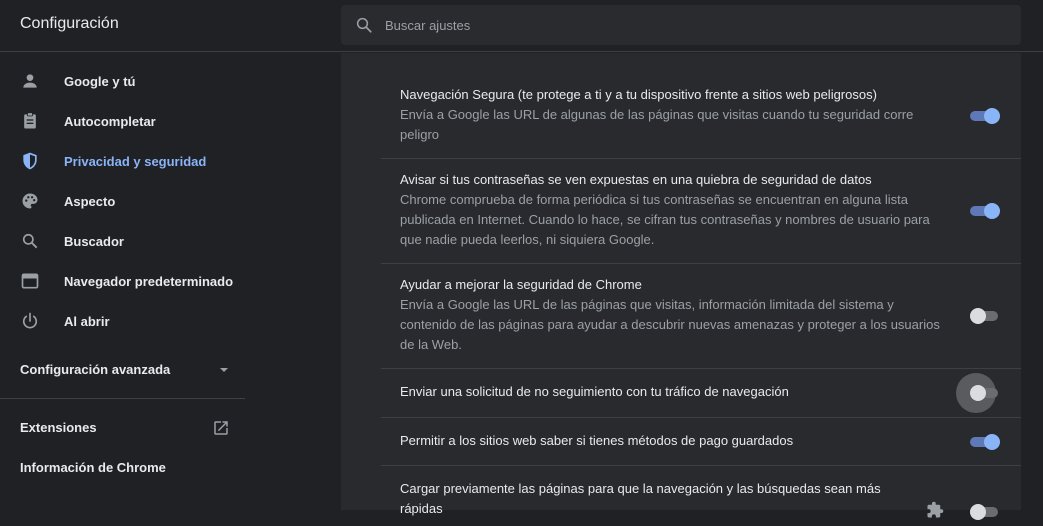 The width and height of the screenshot is (1043, 526). I want to click on sidebar-item-label: Navegador predeterminado, so click(149, 281).